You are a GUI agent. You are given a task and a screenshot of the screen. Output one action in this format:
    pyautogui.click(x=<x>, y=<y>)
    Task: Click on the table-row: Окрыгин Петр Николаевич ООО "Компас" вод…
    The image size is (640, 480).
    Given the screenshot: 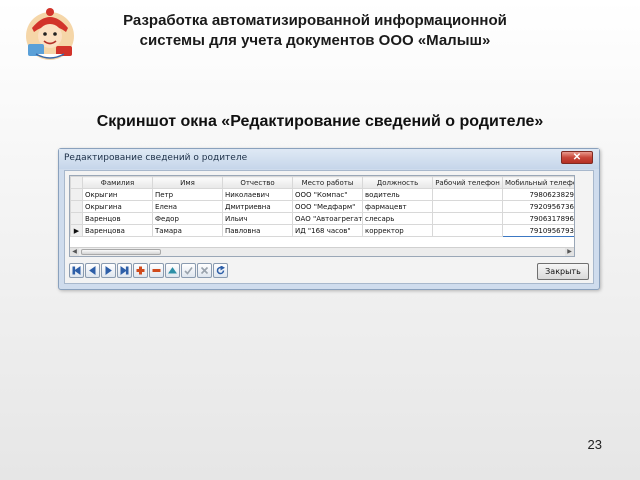 What is the action you would take?
    pyautogui.click(x=322, y=194)
    